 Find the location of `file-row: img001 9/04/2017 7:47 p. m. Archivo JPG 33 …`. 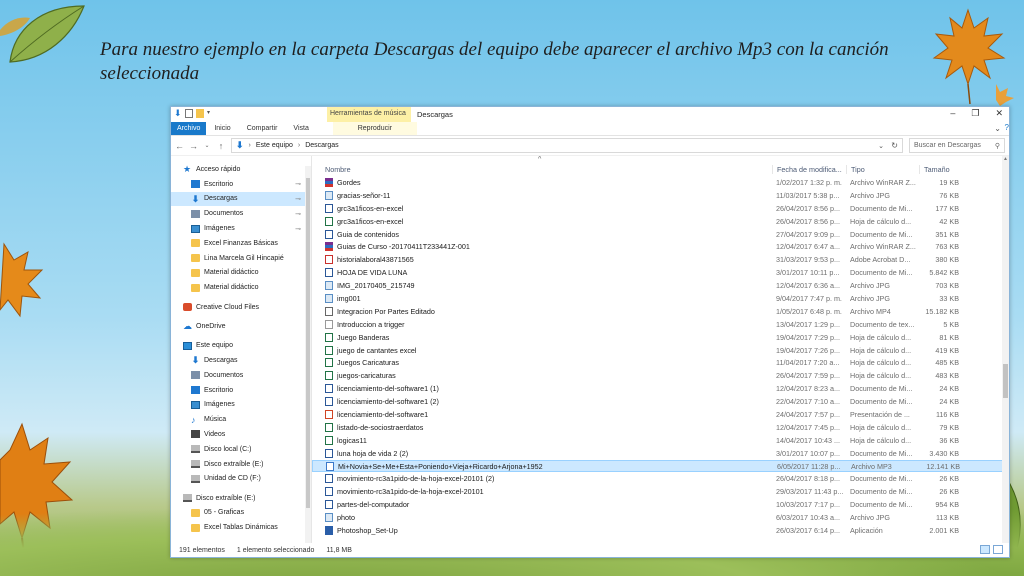

file-row: img001 9/04/2017 7:47 p. m. Archivo JPG 33 … is located at coordinates (660, 298).